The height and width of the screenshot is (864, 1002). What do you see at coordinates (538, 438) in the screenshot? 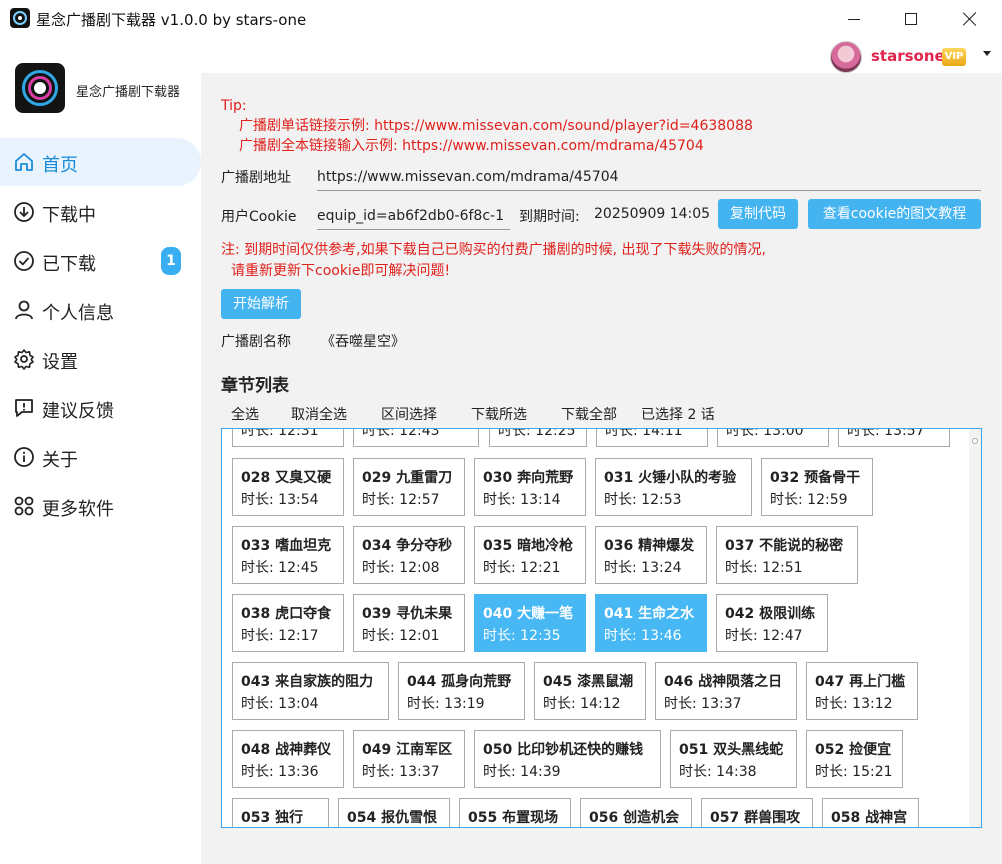
I see `chapter-item: 时长: 12:25` at bounding box center [538, 438].